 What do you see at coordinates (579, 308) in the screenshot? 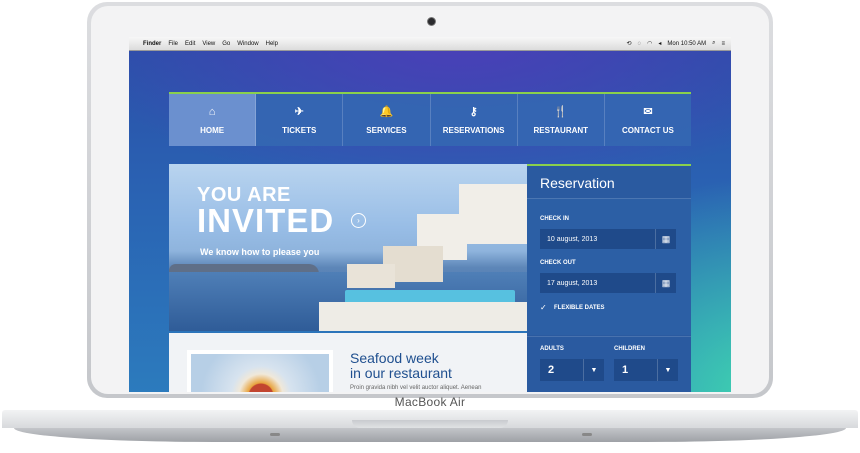
I see `flexible-dates-label: FLEXIBLE DATES` at bounding box center [579, 308].